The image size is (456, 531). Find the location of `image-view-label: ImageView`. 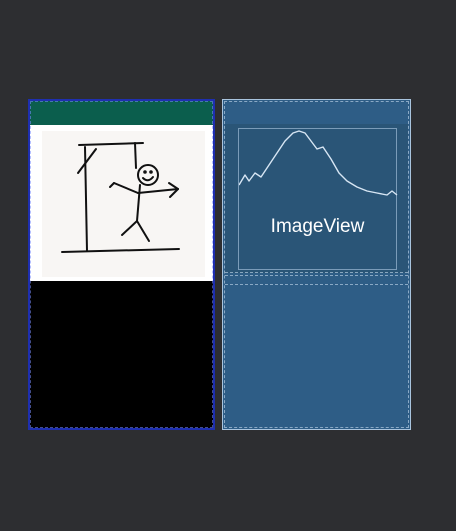

image-view-label: ImageView is located at coordinates (317, 226).